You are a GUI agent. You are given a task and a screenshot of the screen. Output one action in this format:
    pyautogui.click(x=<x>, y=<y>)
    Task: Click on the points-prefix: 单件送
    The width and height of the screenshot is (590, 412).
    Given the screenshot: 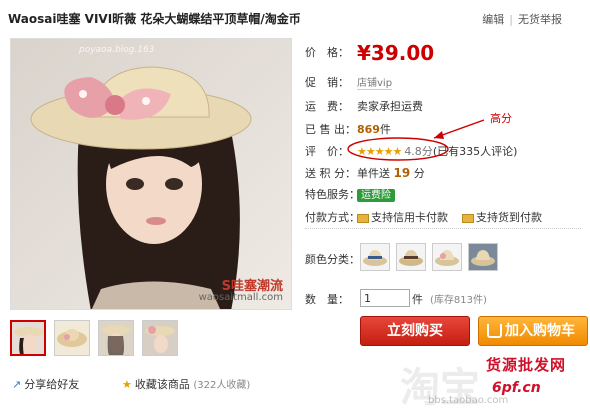 What is the action you would take?
    pyautogui.click(x=373, y=173)
    